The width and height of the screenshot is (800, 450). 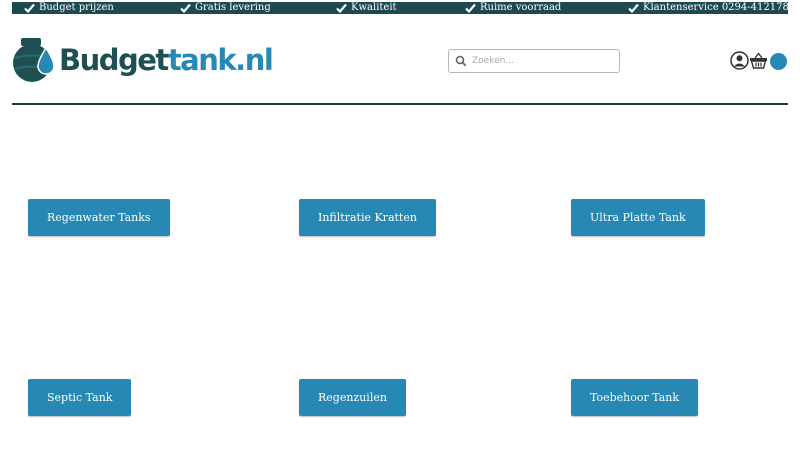 I want to click on search-box, so click(x=534, y=61).